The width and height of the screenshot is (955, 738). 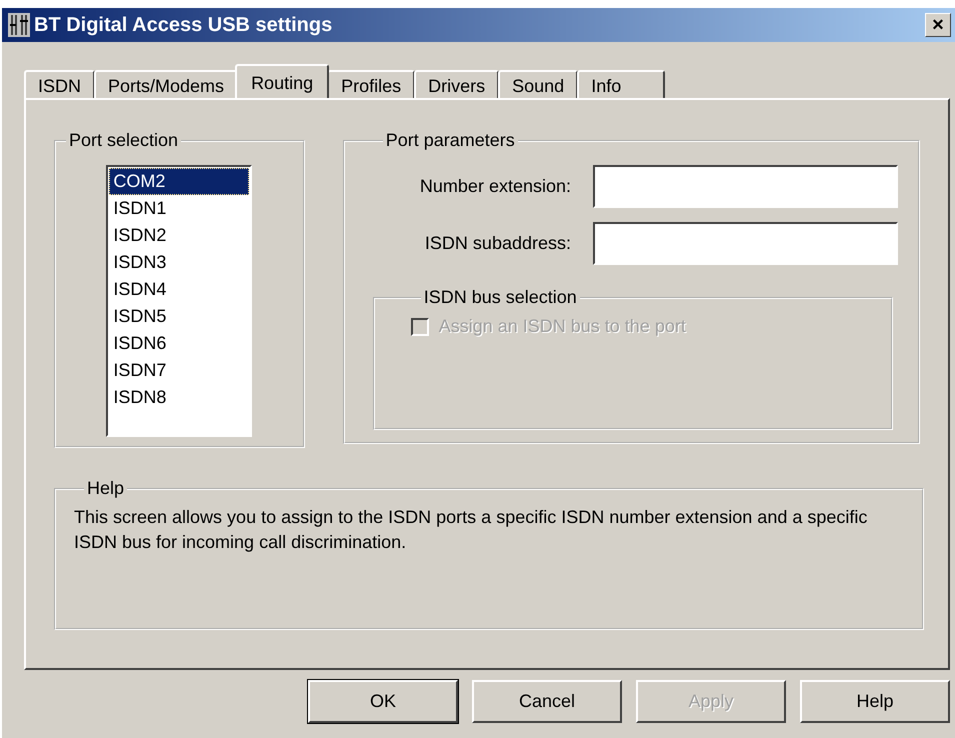 I want to click on dialog-button: Help, so click(x=875, y=701).